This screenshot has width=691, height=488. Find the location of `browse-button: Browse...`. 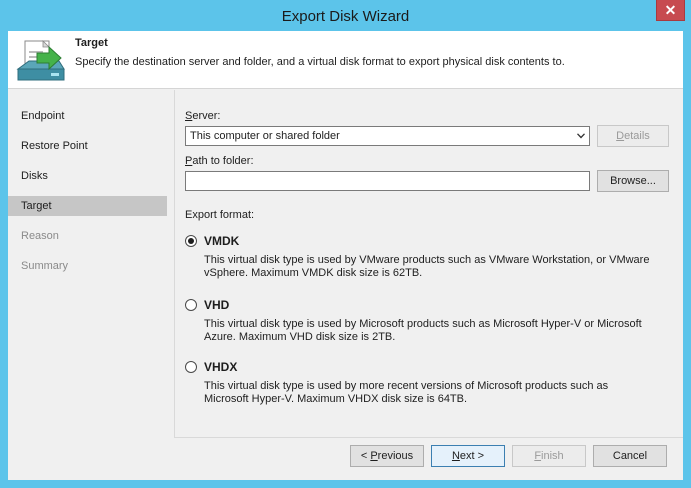

browse-button: Browse... is located at coordinates (633, 181).